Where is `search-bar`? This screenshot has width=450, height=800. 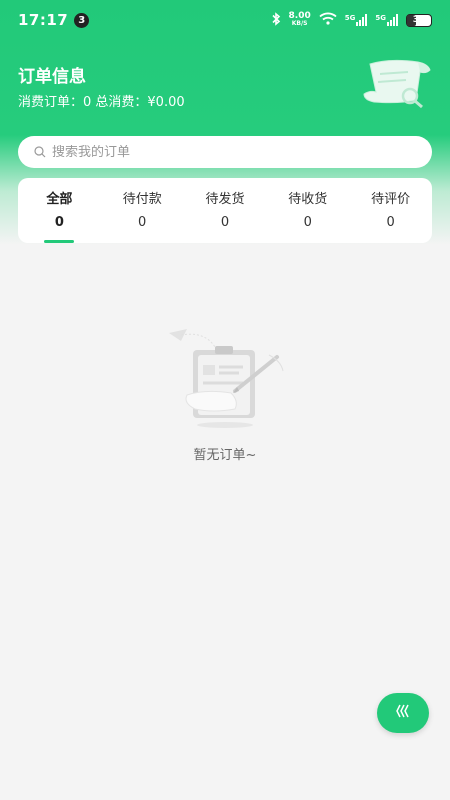
search-bar is located at coordinates (225, 152).